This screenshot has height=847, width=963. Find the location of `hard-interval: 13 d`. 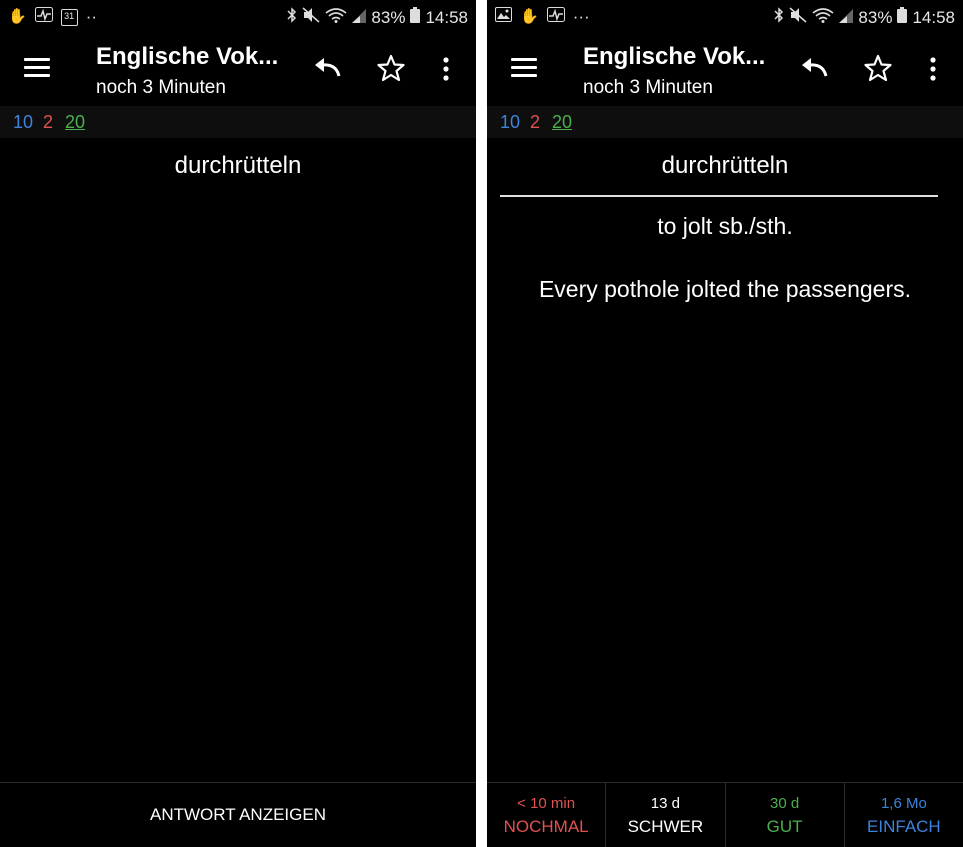

hard-interval: 13 d is located at coordinates (665, 803).